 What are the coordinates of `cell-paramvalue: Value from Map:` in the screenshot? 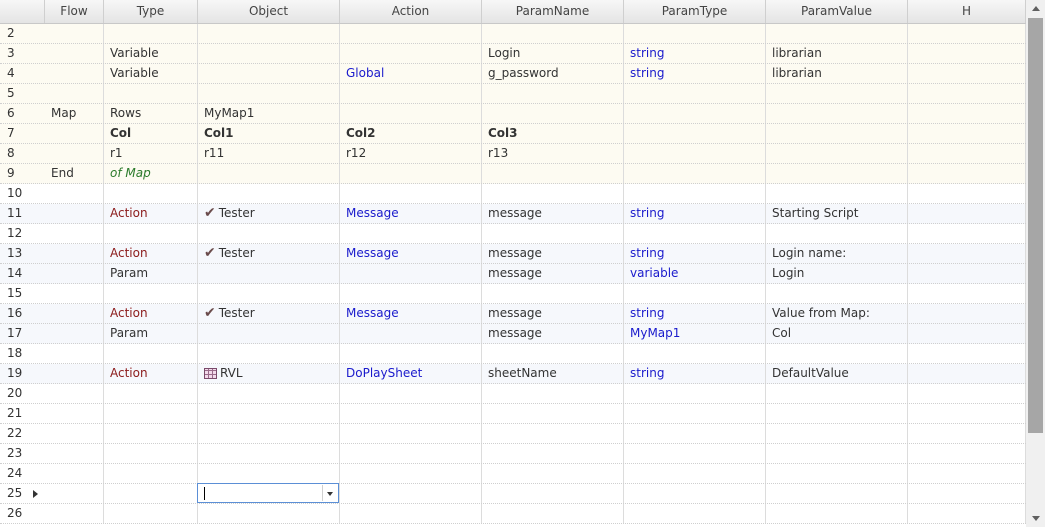 It's located at (837, 313).